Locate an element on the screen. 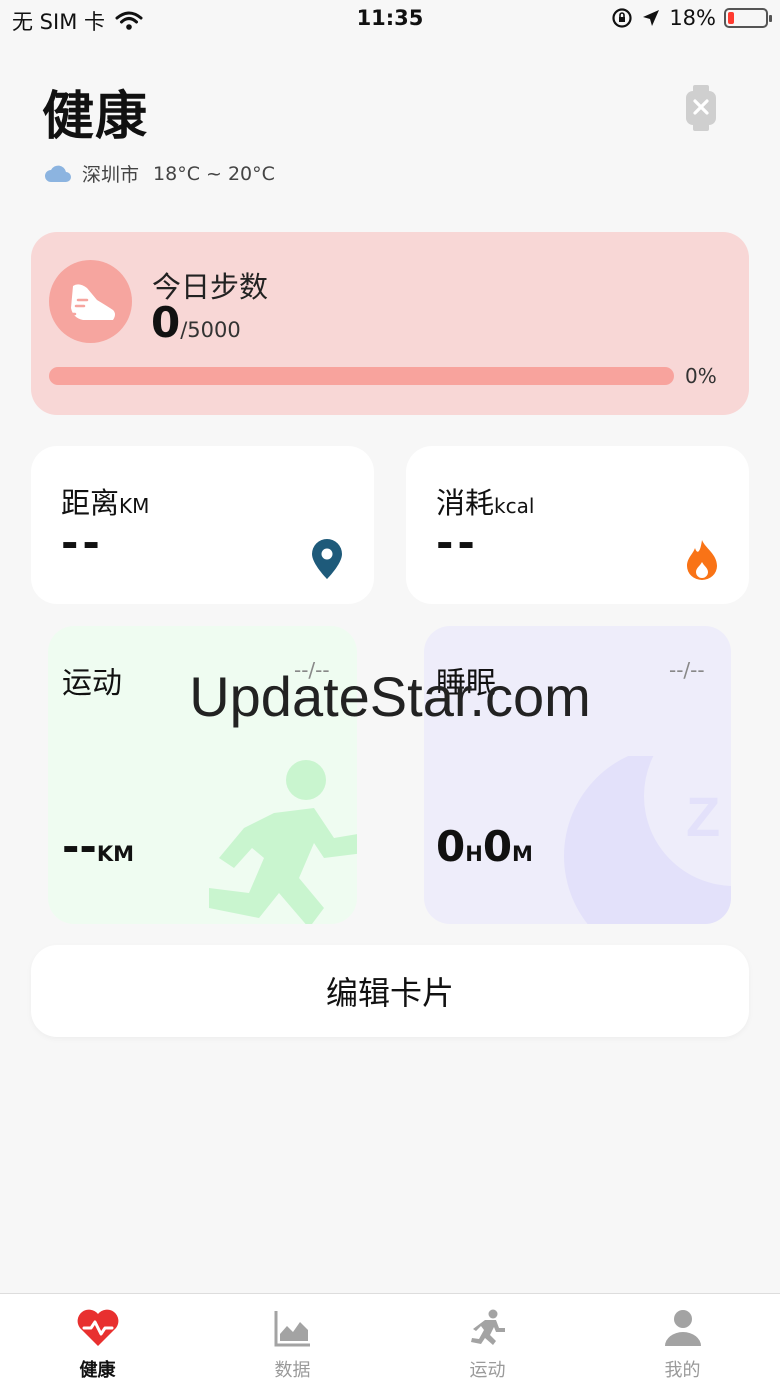 This screenshot has height=1387, width=780. calories-label: 消耗 is located at coordinates (465, 503).